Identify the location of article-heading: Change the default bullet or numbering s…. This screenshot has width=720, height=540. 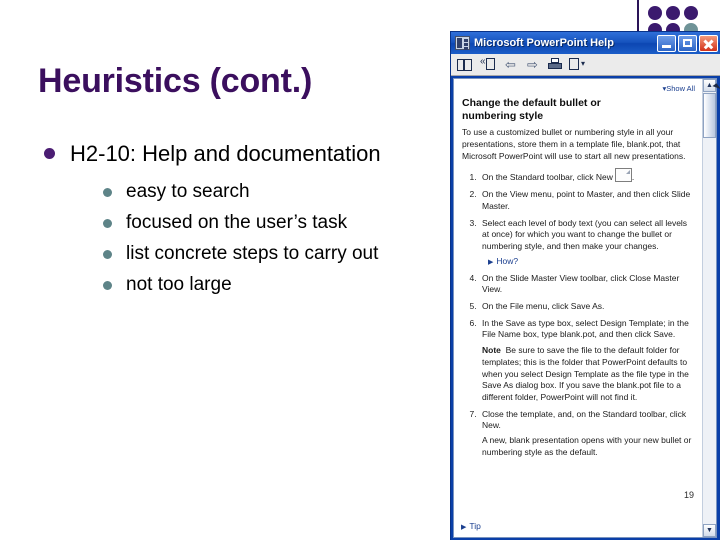
(531, 109).